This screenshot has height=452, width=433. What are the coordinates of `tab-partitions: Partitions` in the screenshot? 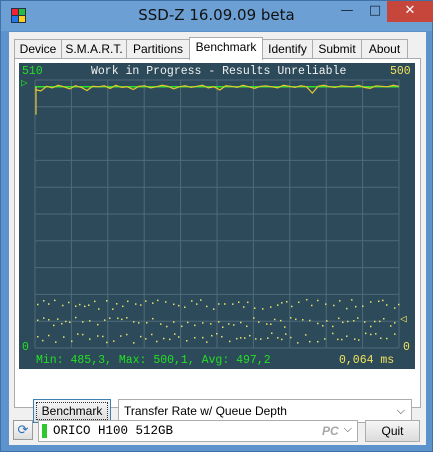 It's located at (158, 49).